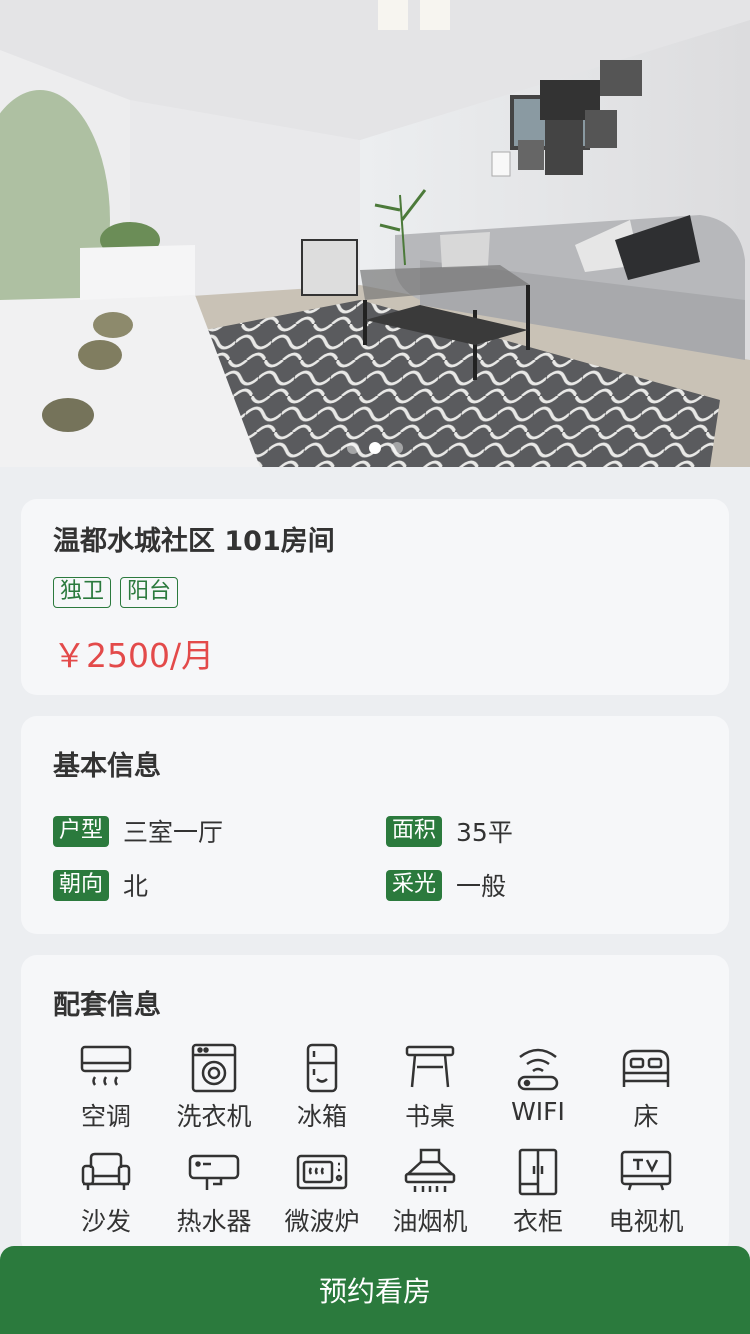 This screenshot has height=1334, width=750. I want to click on carousel-dot-active, so click(375, 448).